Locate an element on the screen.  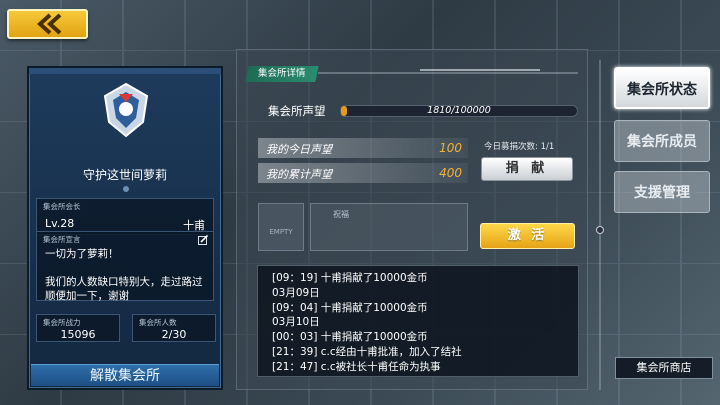
tab-guild-status: 集会所状态 is located at coordinates (662, 88).